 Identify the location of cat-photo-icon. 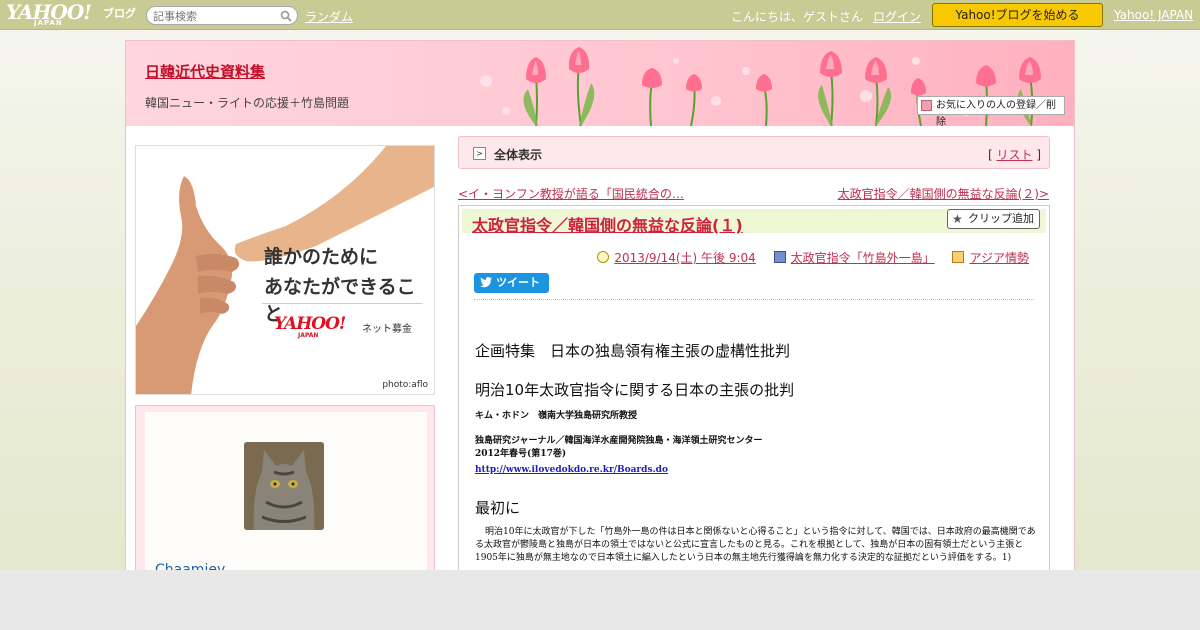
(284, 486).